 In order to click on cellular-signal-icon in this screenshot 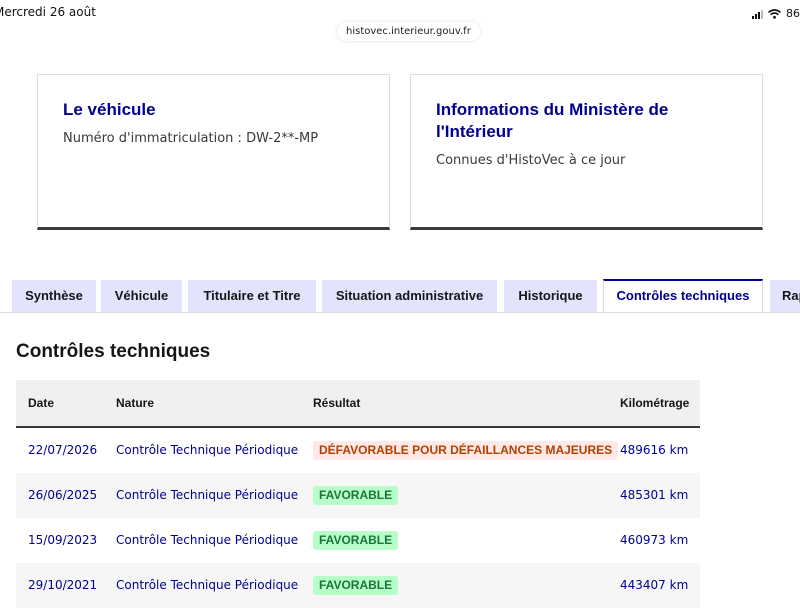, I will do `click(757, 14)`.